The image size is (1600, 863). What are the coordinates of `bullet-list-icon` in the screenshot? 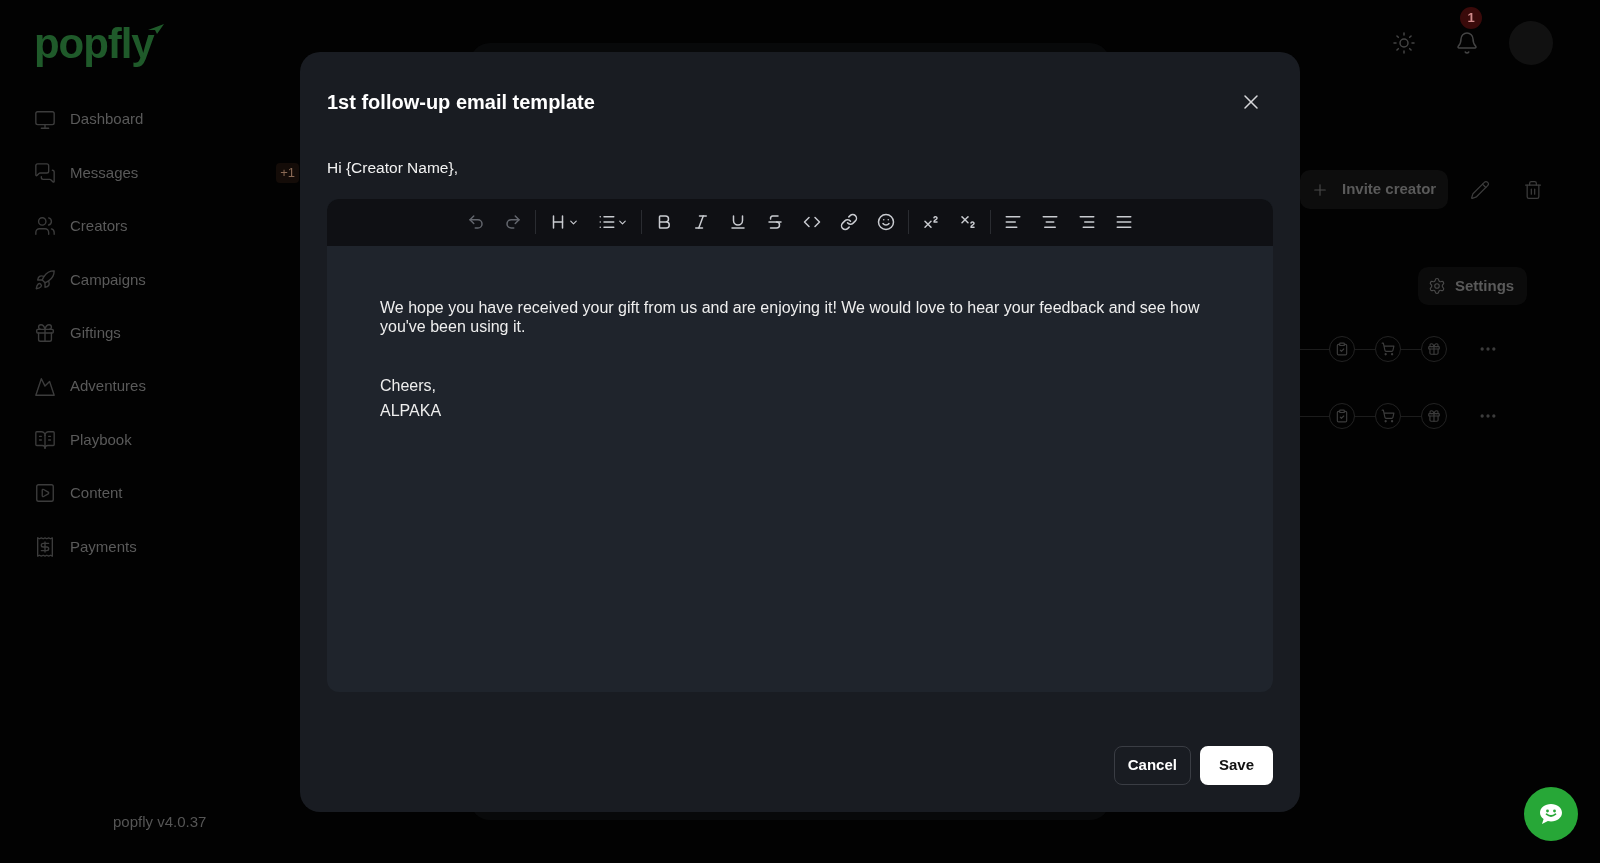 It's located at (607, 222).